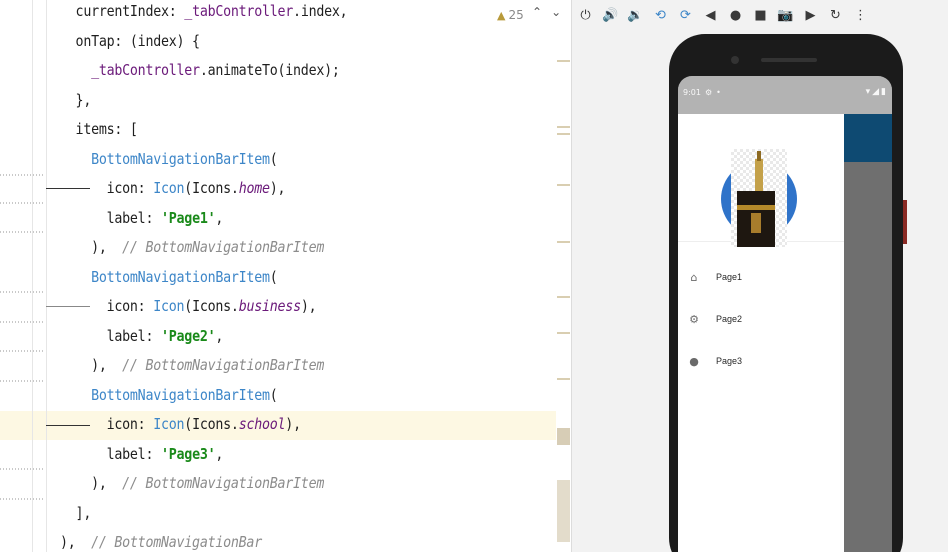 The image size is (948, 552). I want to click on code-token: home, so click(254, 188).